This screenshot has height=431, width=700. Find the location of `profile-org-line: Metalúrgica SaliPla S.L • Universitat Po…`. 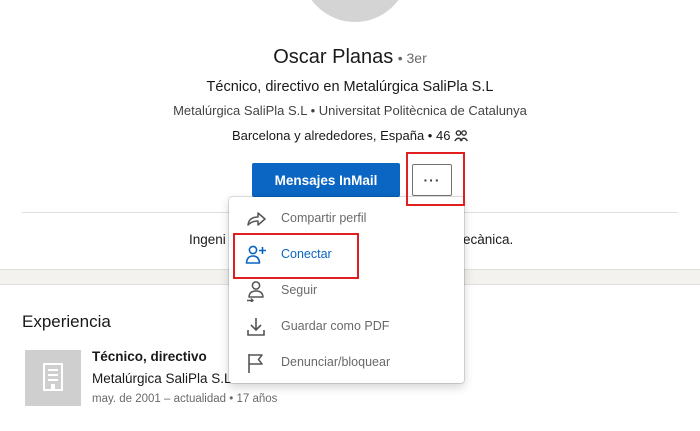

profile-org-line: Metalúrgica SaliPla S.L • Universitat Po… is located at coordinates (350, 110).